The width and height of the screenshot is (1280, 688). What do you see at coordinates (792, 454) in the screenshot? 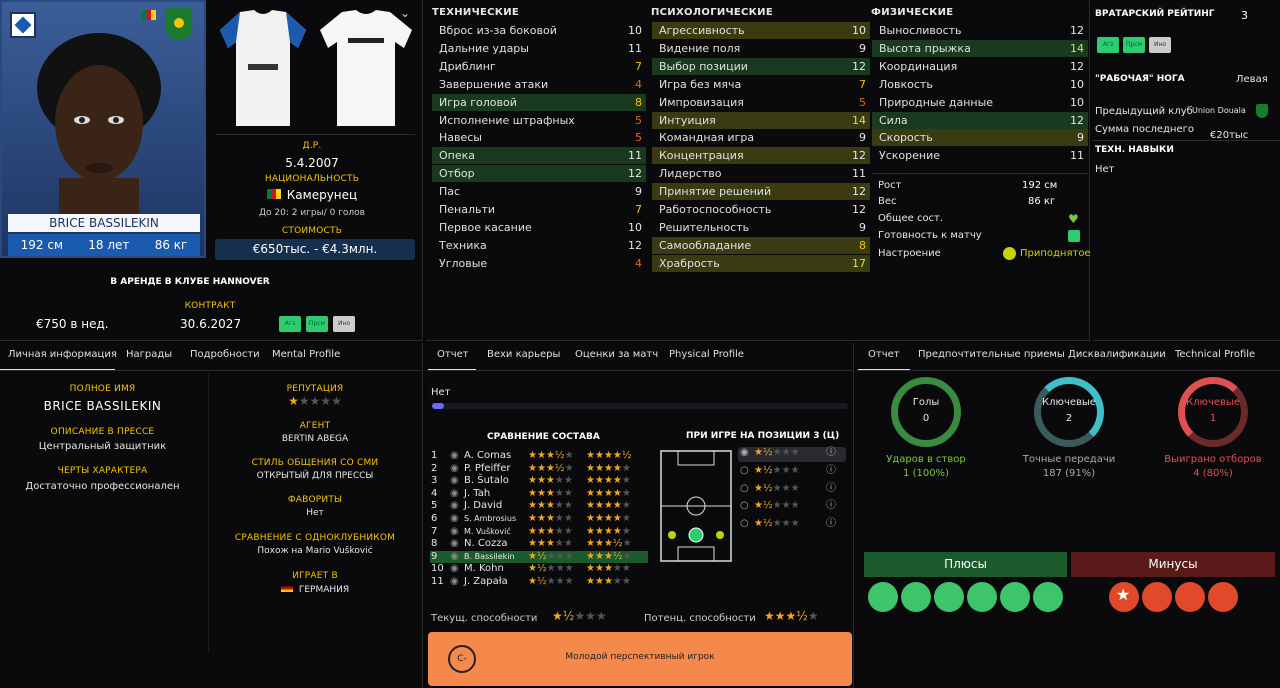
I see `position-rating-row: ◉ ★½★★★ ⓘ` at bounding box center [792, 454].